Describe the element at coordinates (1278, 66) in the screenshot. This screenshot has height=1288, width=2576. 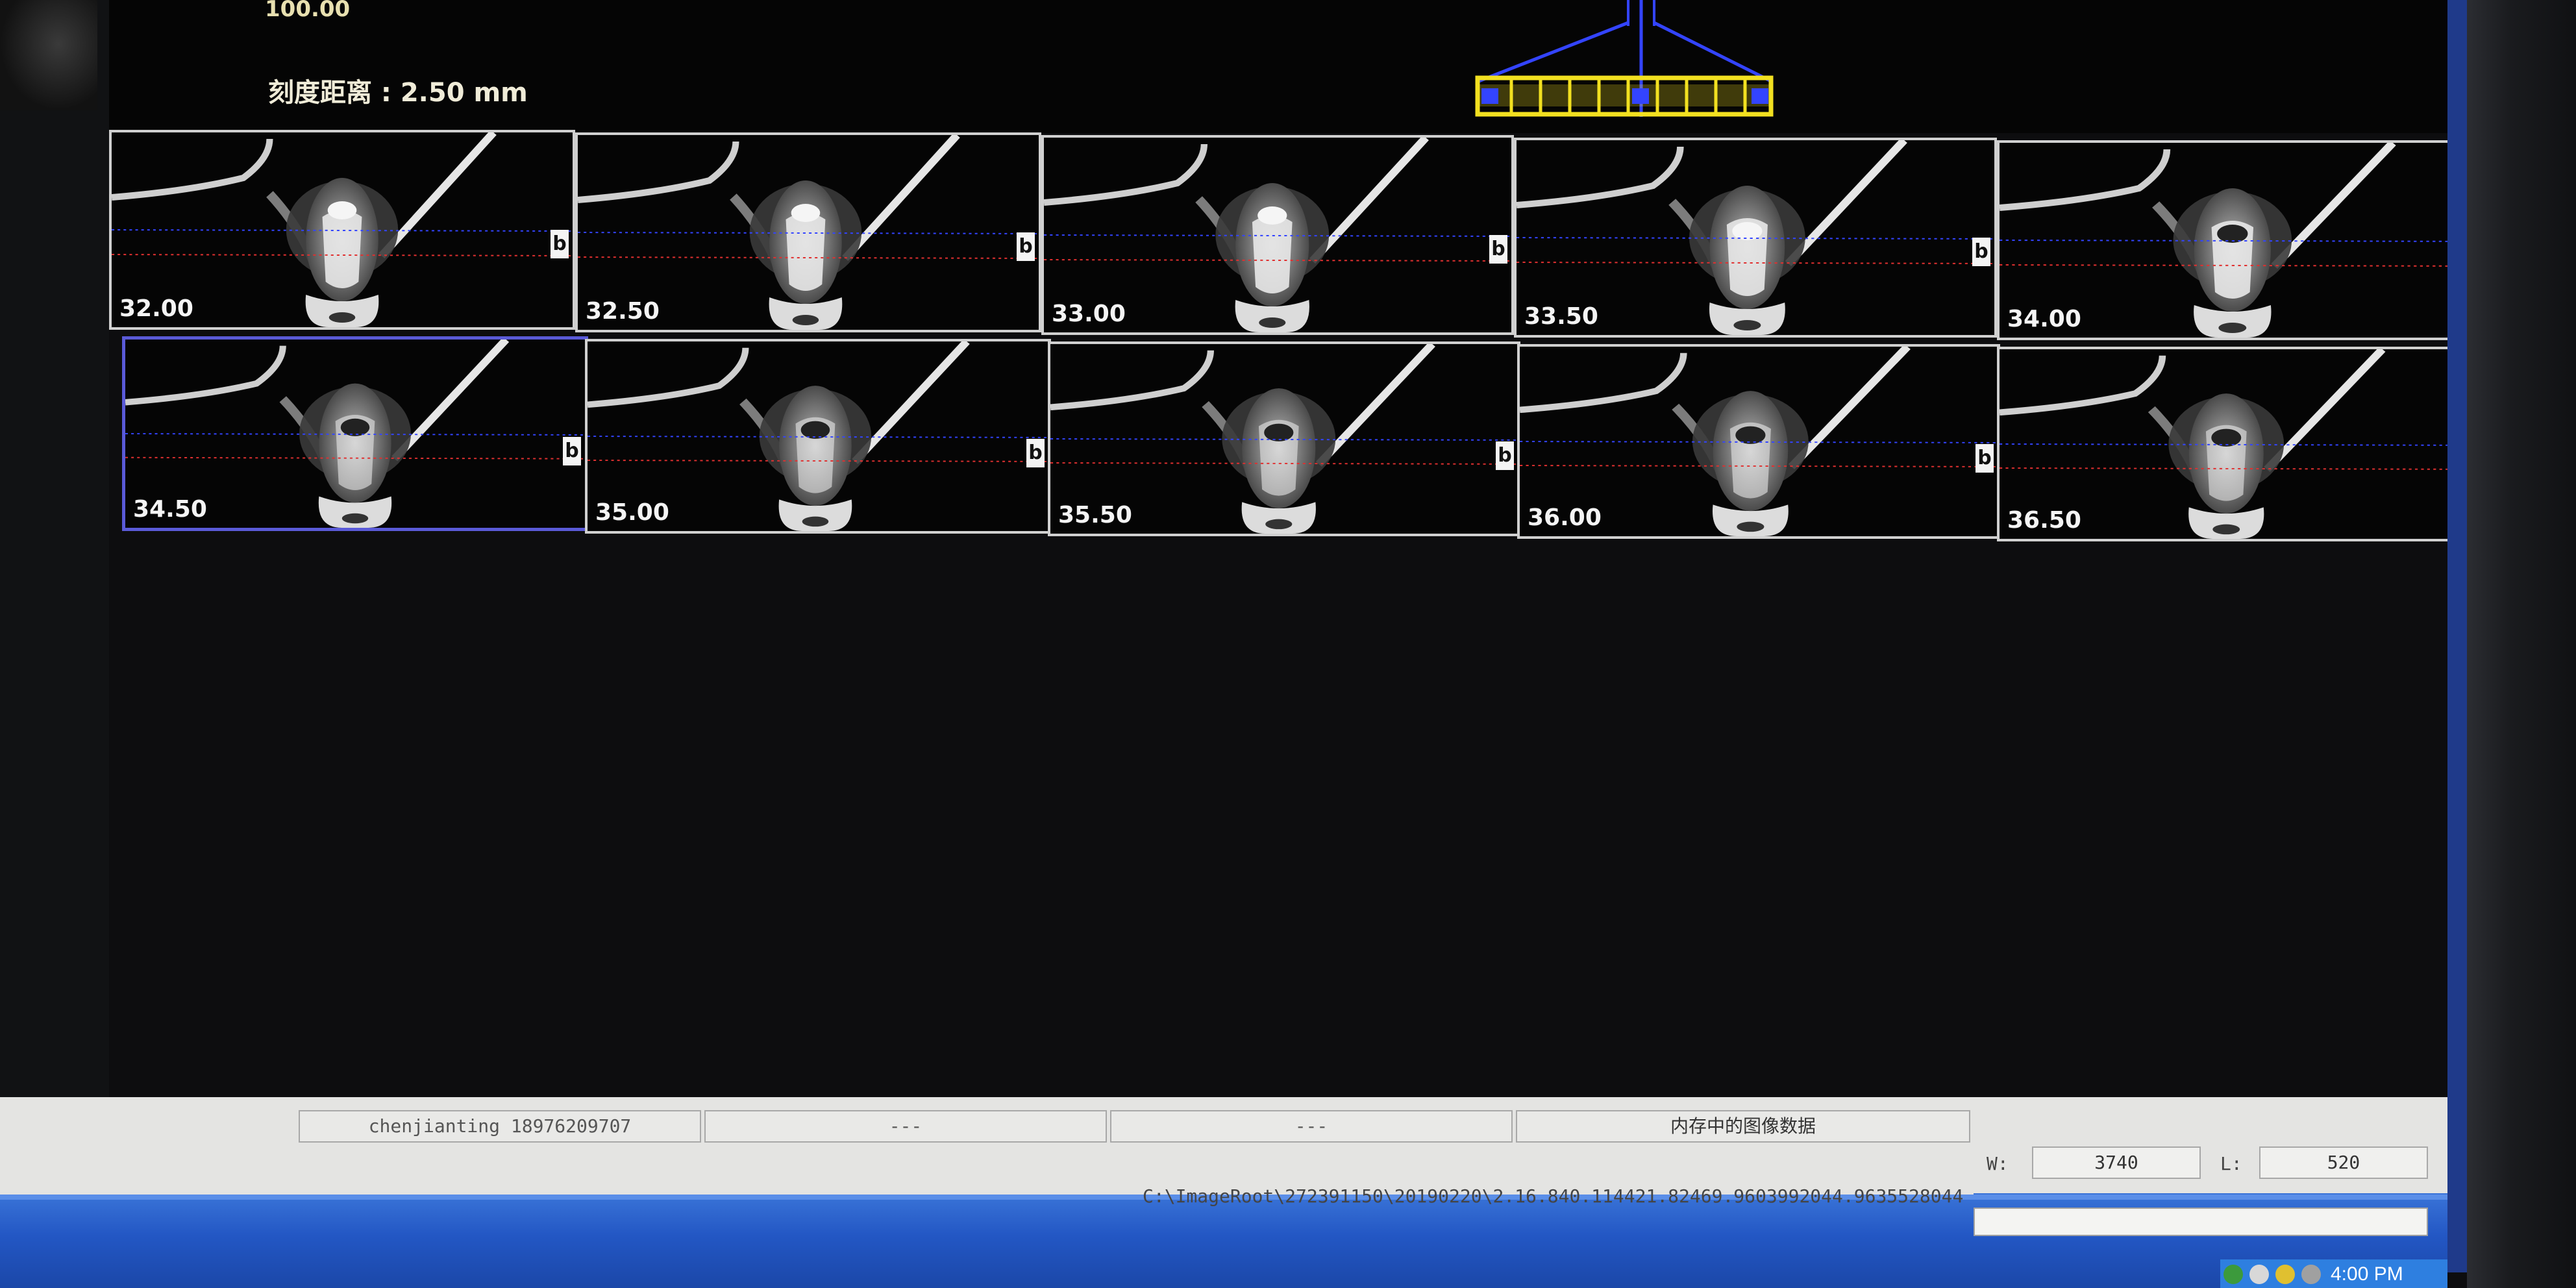
I see `viewer-header: 100.00 刻度距离 : 2.50 mm` at that location.